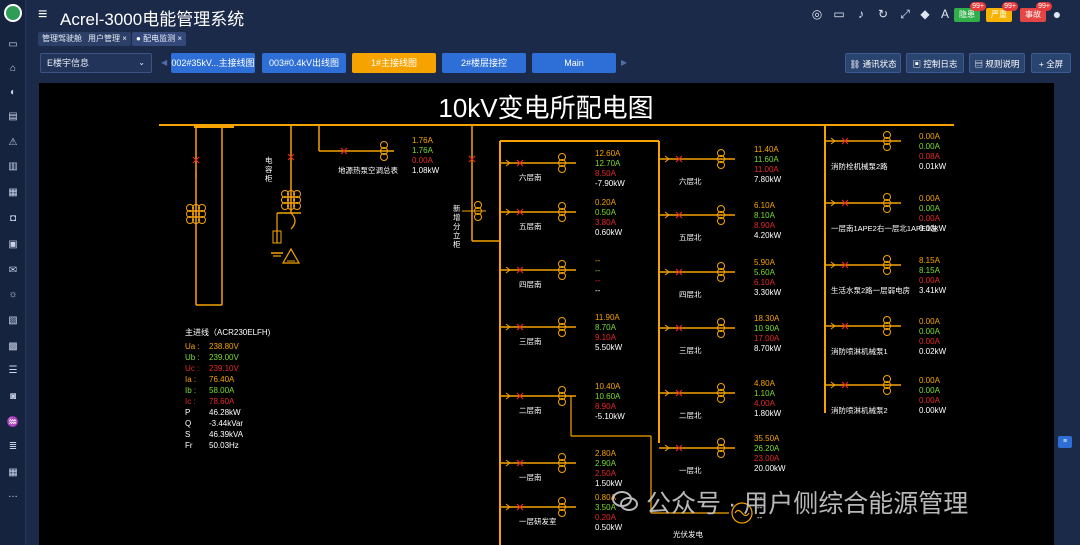 Image resolution: width=1080 pixels, height=545 pixels. I want to click on right-feeder-name: 消防喷淋机械泵1, so click(859, 351).